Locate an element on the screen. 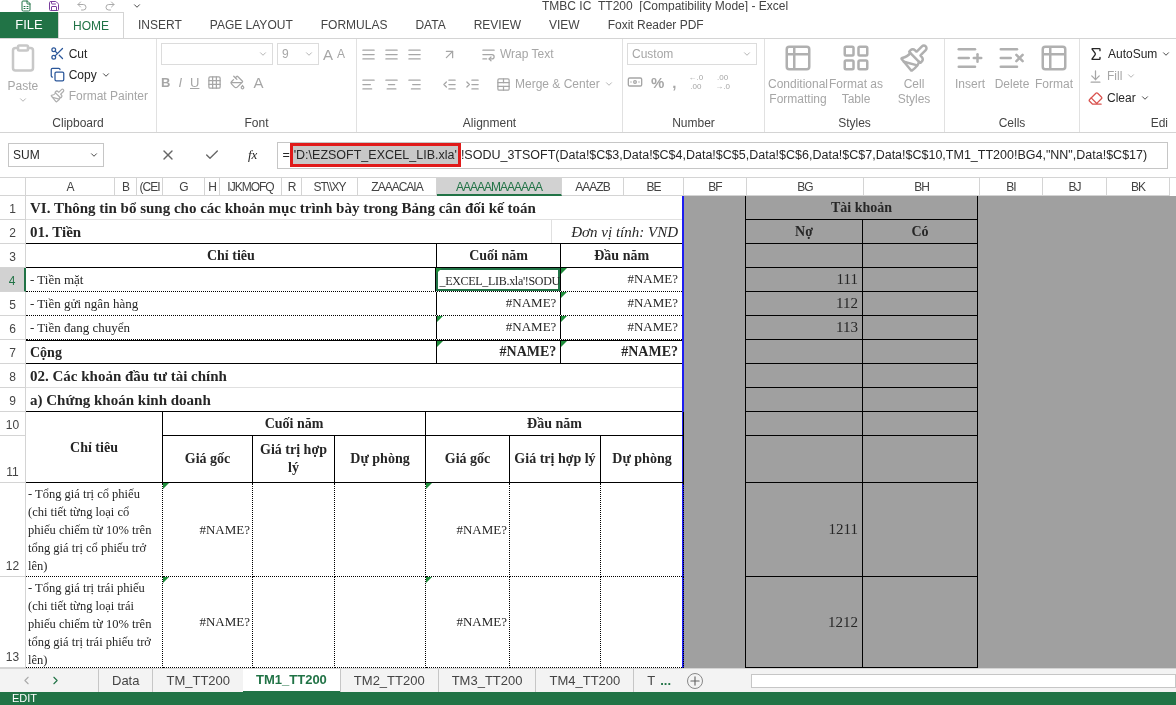 Image resolution: width=1176 pixels, height=705 pixels. ribbon-tab: HOME is located at coordinates (91, 25).